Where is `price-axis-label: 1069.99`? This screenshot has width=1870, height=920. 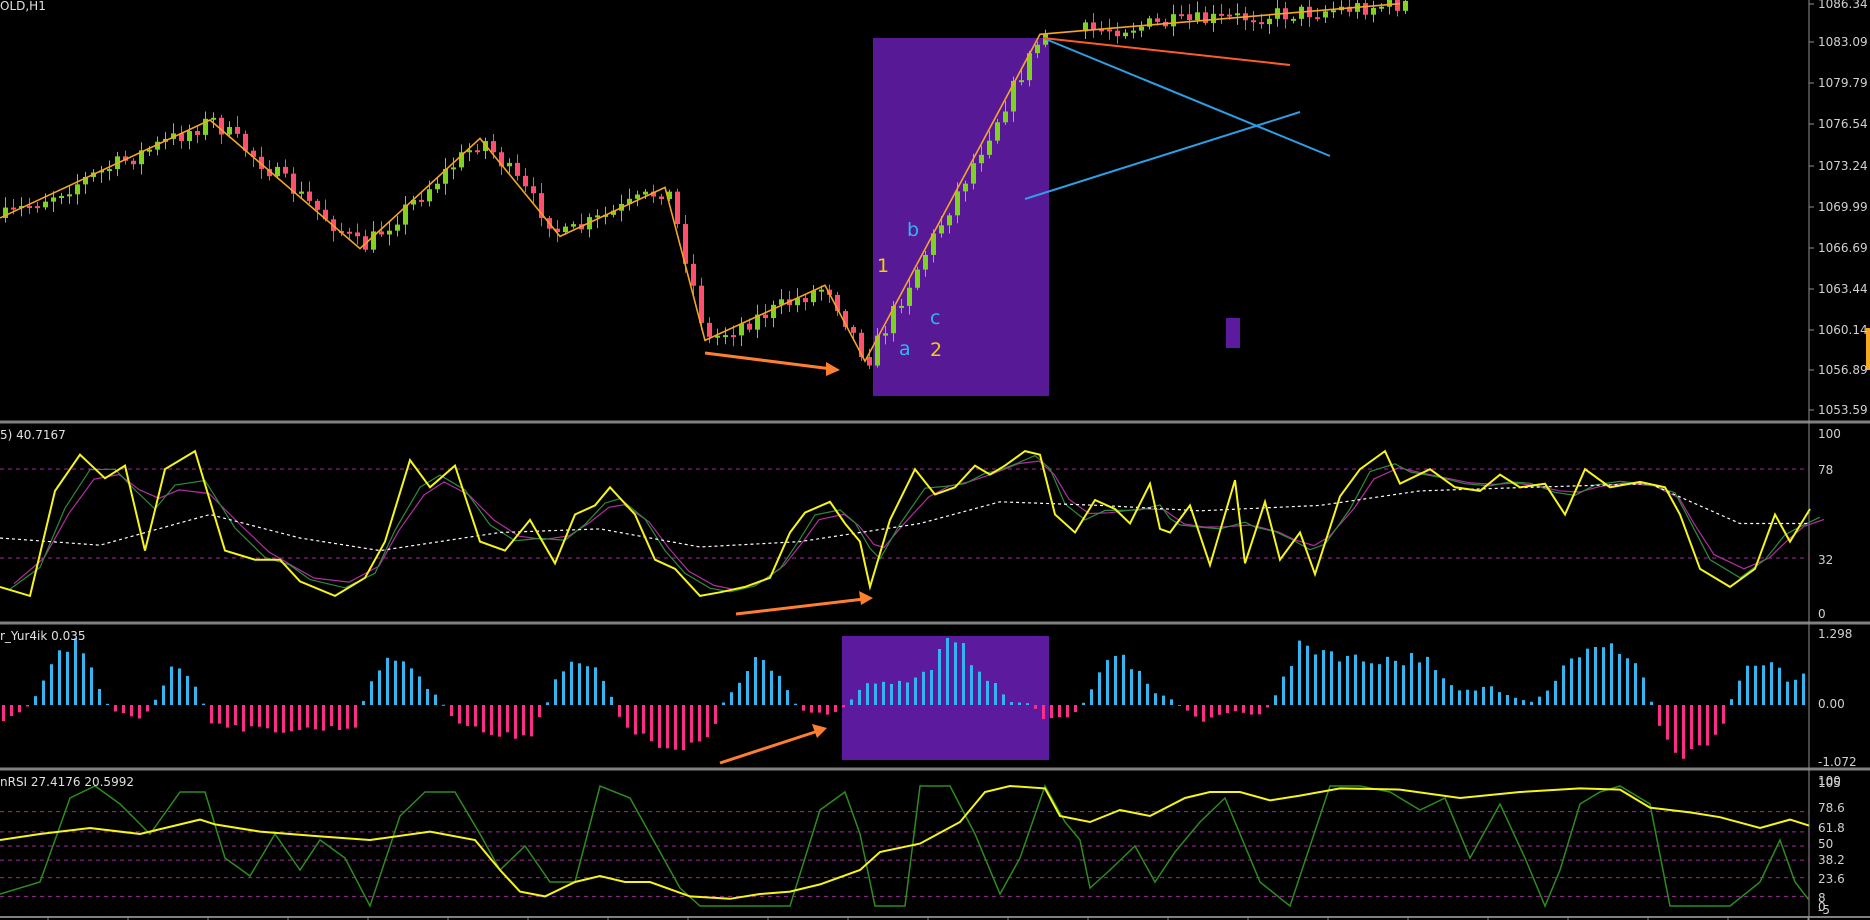
price-axis-label: 1069.99 is located at coordinates (1843, 207).